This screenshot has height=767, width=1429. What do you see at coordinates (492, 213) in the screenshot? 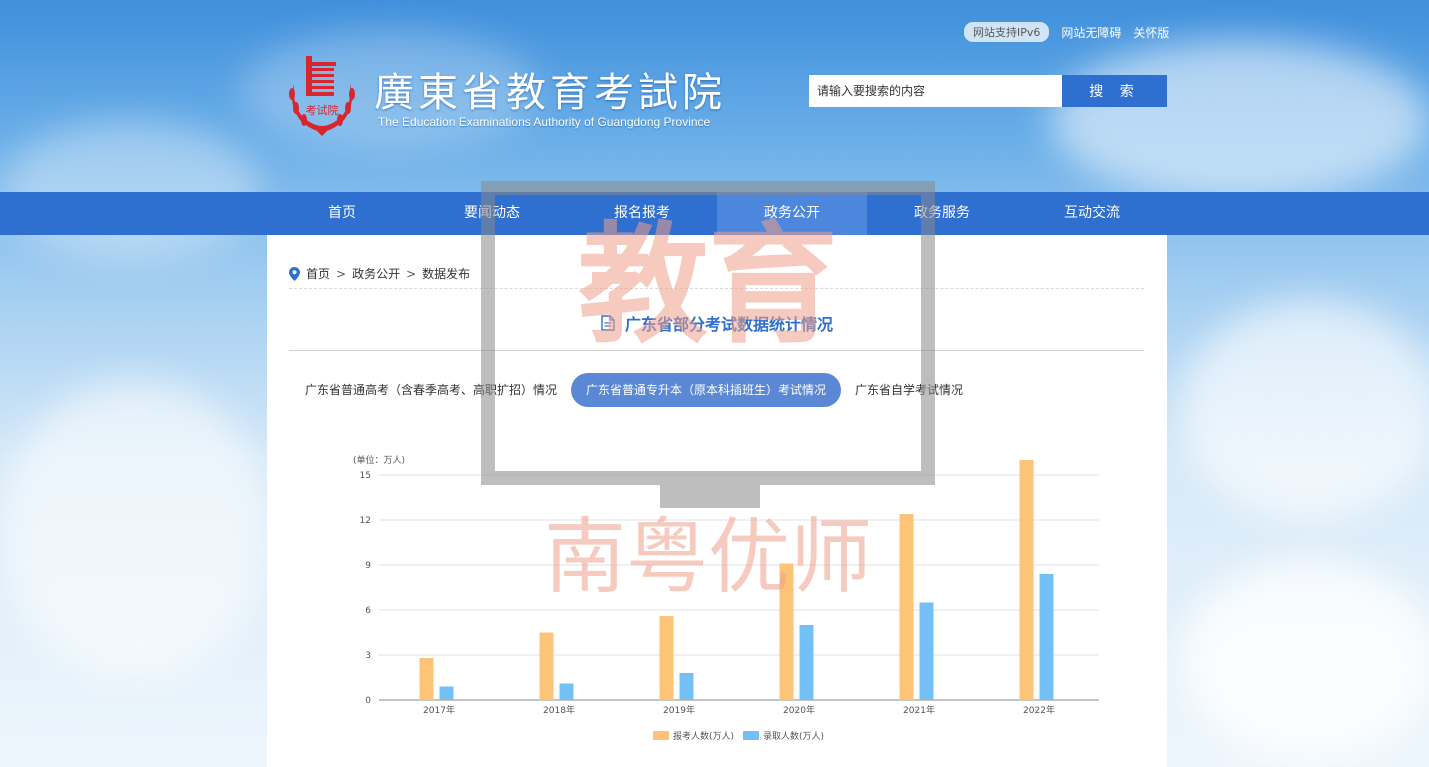
I see `nav-item-news: 要闻动态` at bounding box center [492, 213].